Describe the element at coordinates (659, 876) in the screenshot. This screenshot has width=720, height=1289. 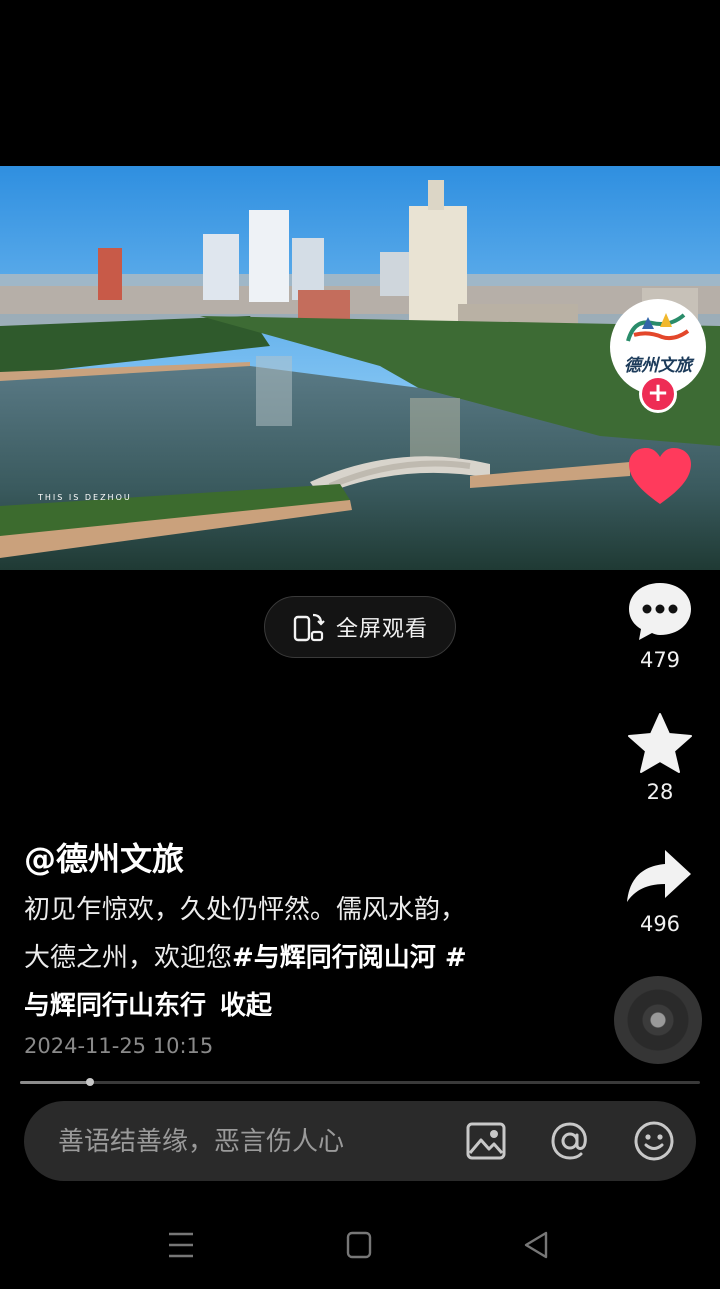
I see `share-arrow-icon` at that location.